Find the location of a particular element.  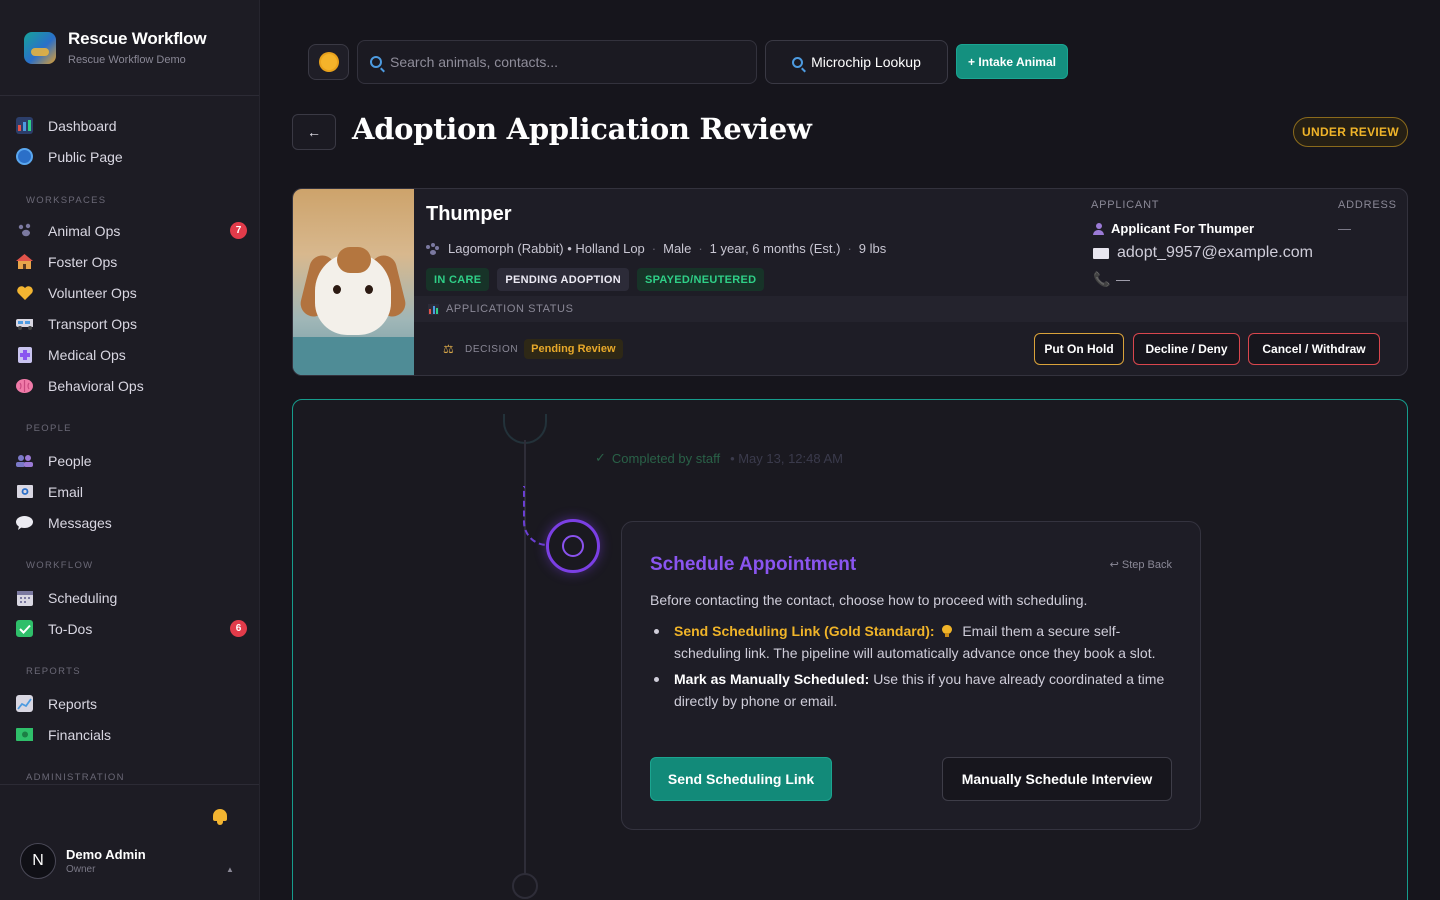

line-chart-icon is located at coordinates (24, 703).